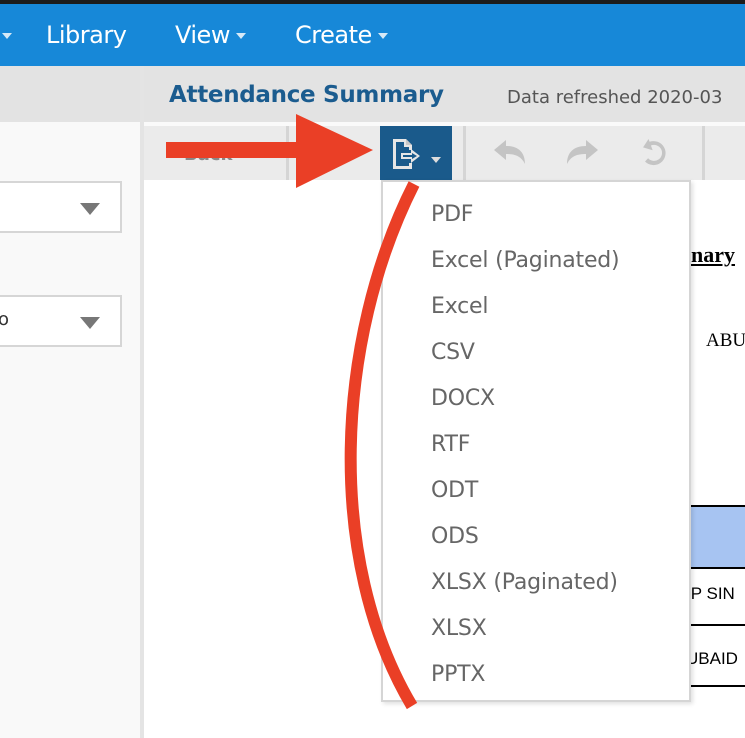 This screenshot has height=738, width=745. I want to click on undo-icon, so click(510, 153).